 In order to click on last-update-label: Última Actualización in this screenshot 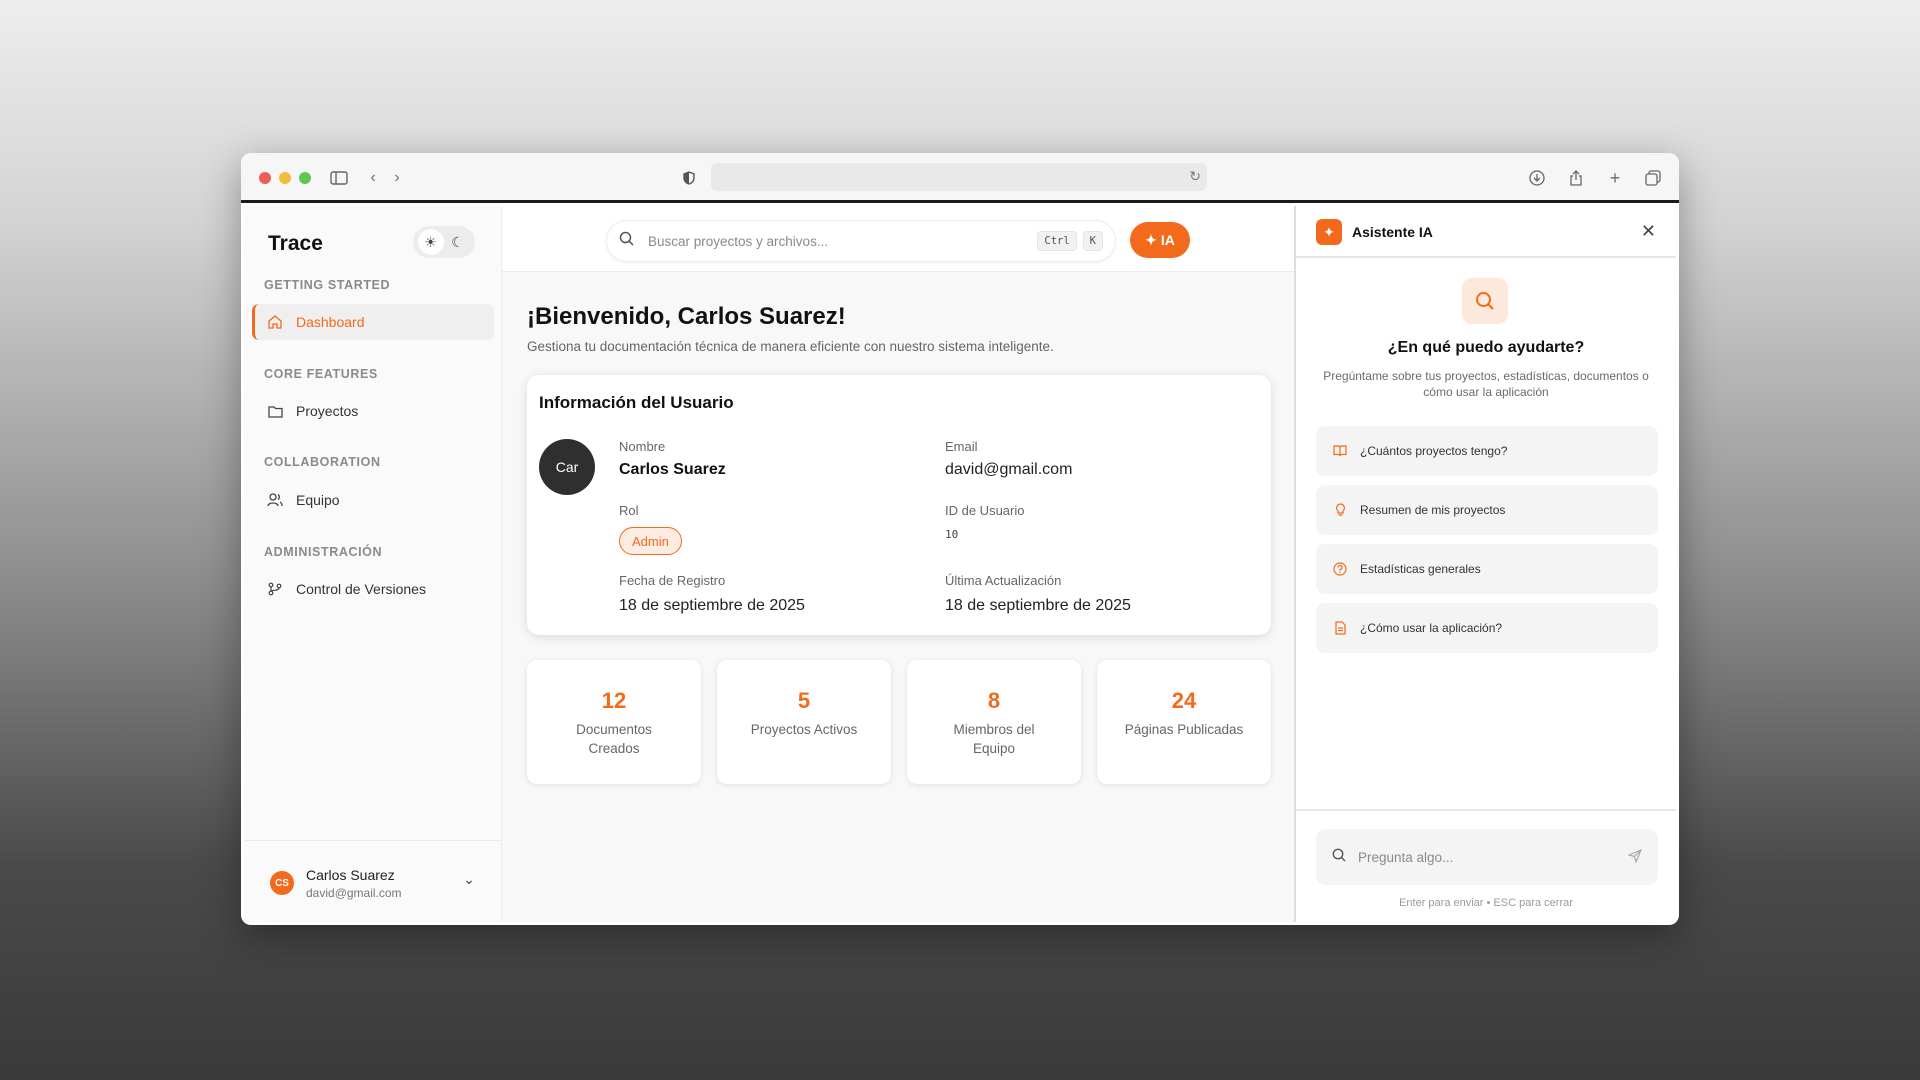, I will do `click(1003, 580)`.